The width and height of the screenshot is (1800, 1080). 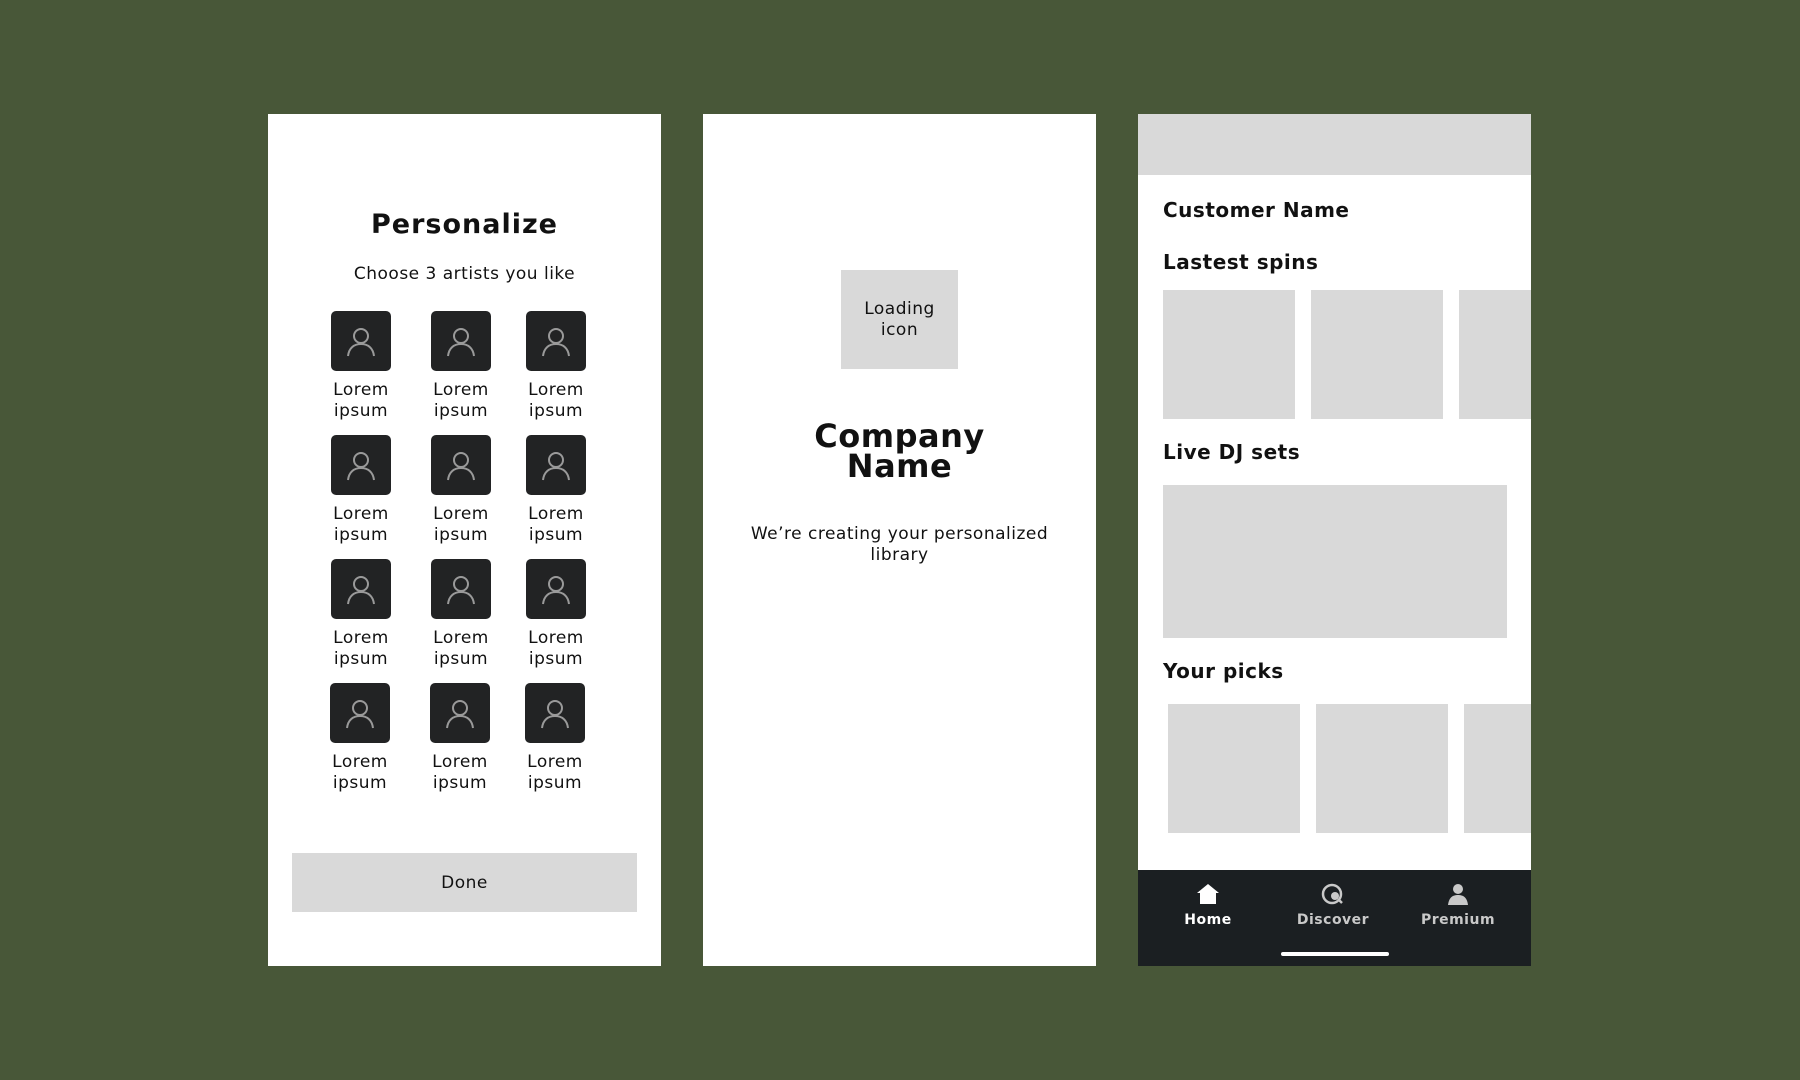 I want to click on tab-premium: Premium, so click(x=1458, y=905).